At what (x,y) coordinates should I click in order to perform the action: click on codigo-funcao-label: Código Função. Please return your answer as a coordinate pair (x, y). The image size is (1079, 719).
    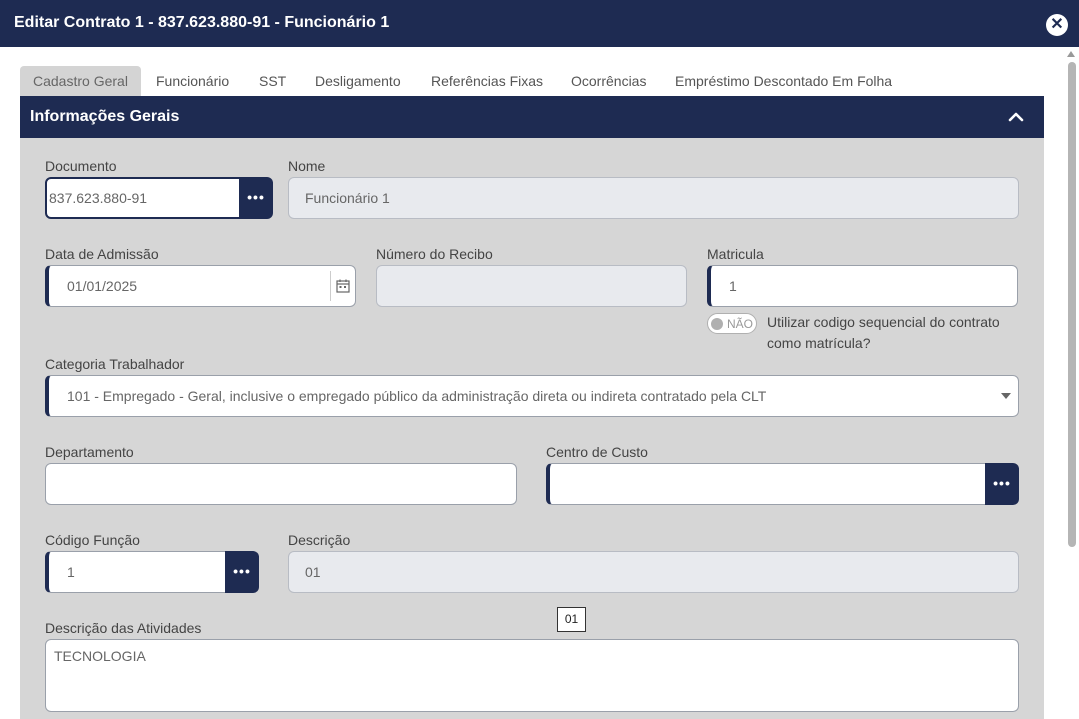
    Looking at the image, I should click on (92, 540).